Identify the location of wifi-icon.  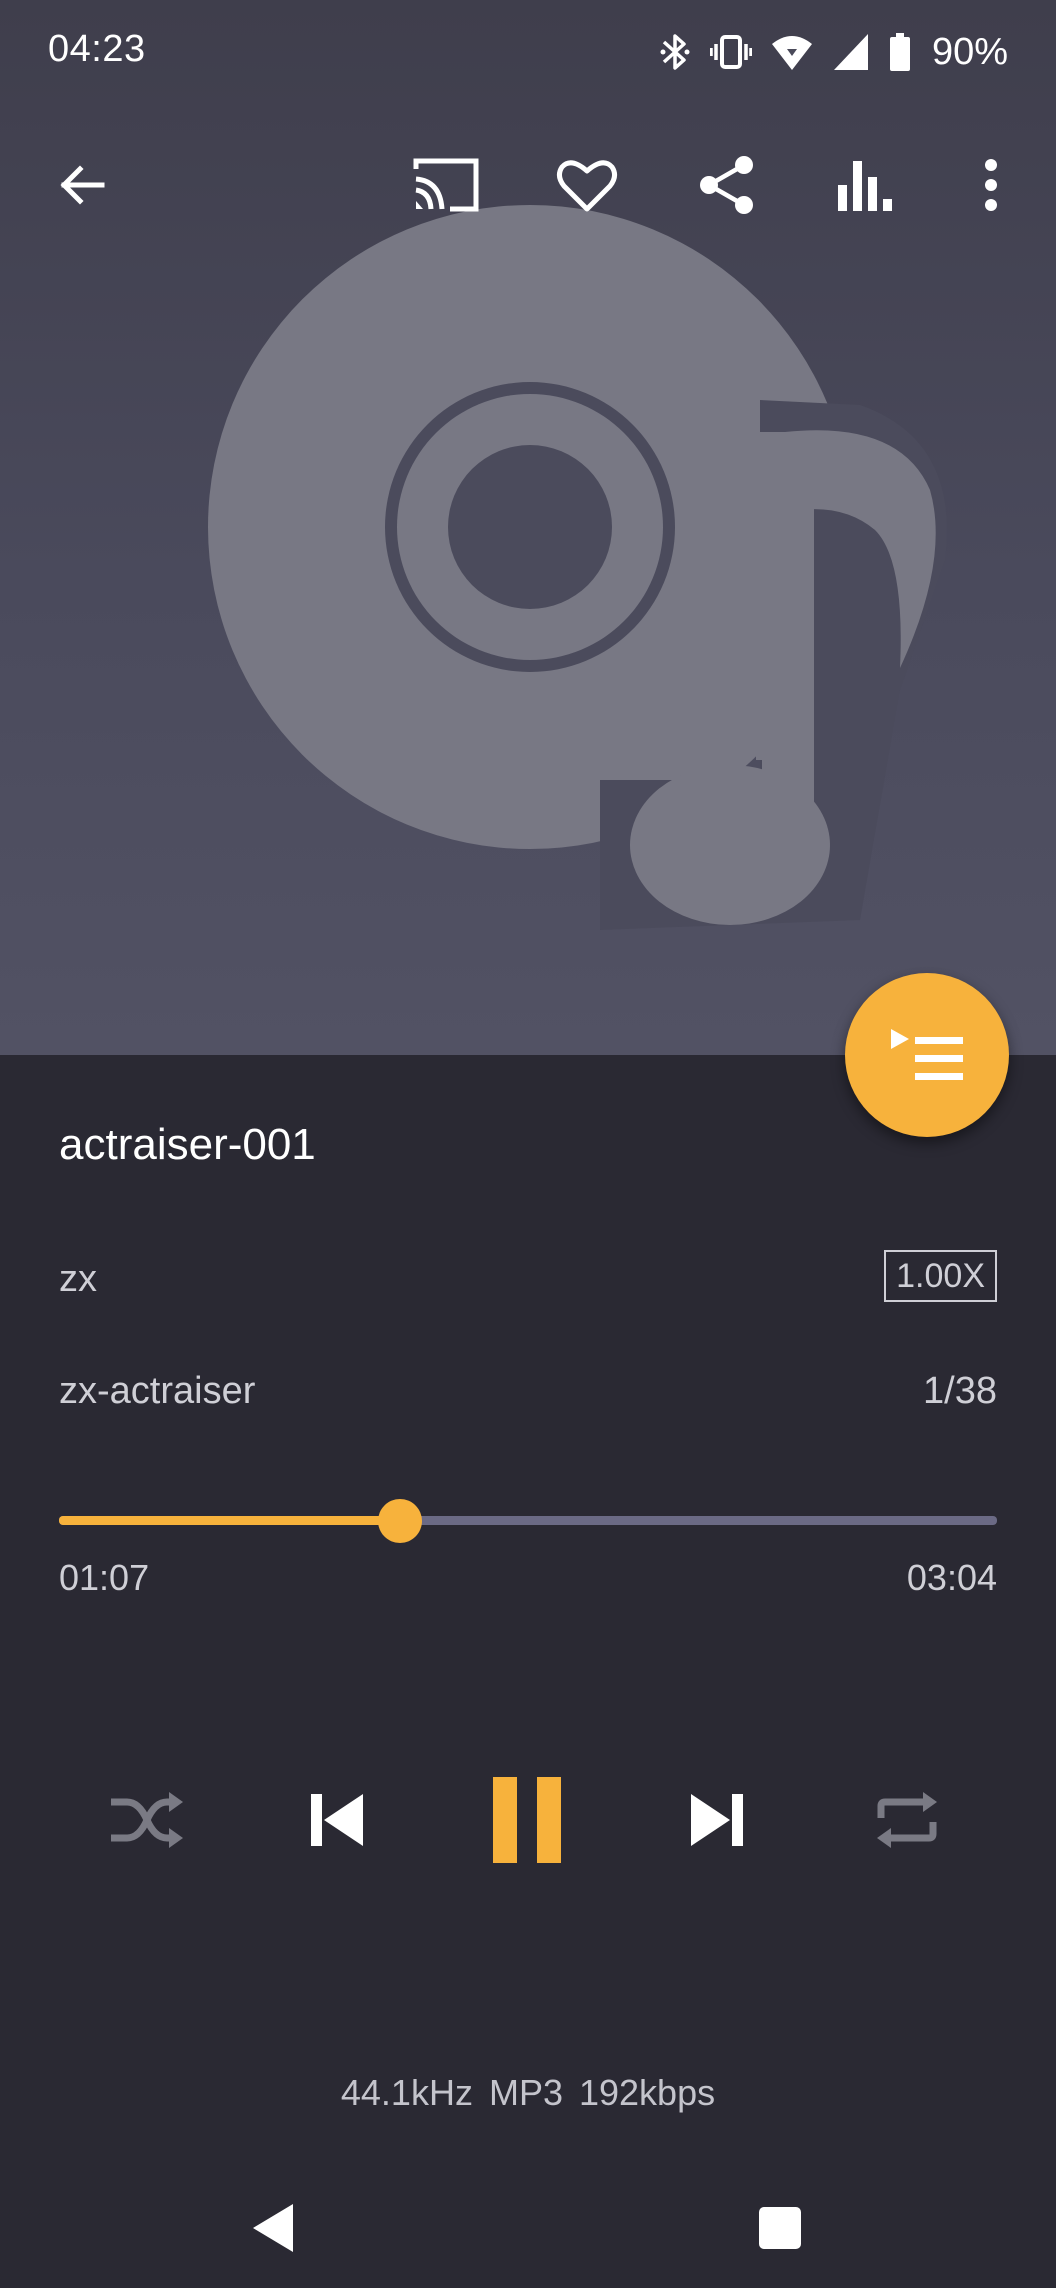
(791, 53).